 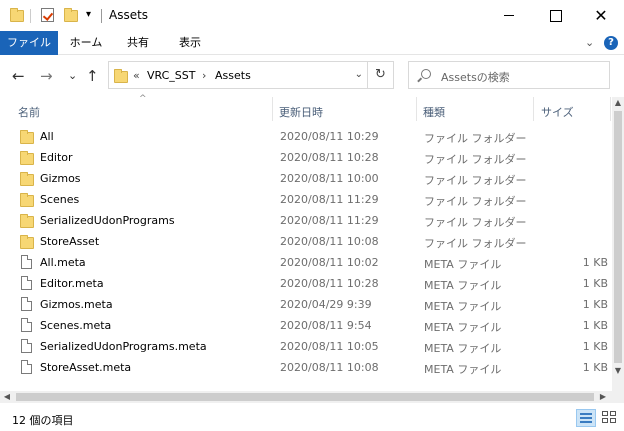 What do you see at coordinates (426, 74) in the screenshot?
I see `search-icon` at bounding box center [426, 74].